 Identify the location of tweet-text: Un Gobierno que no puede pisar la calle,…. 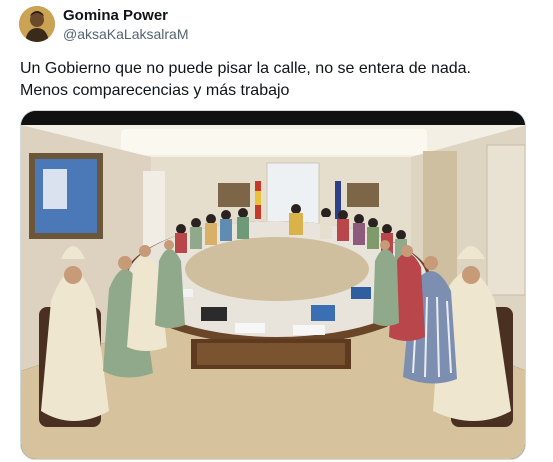
(275, 80).